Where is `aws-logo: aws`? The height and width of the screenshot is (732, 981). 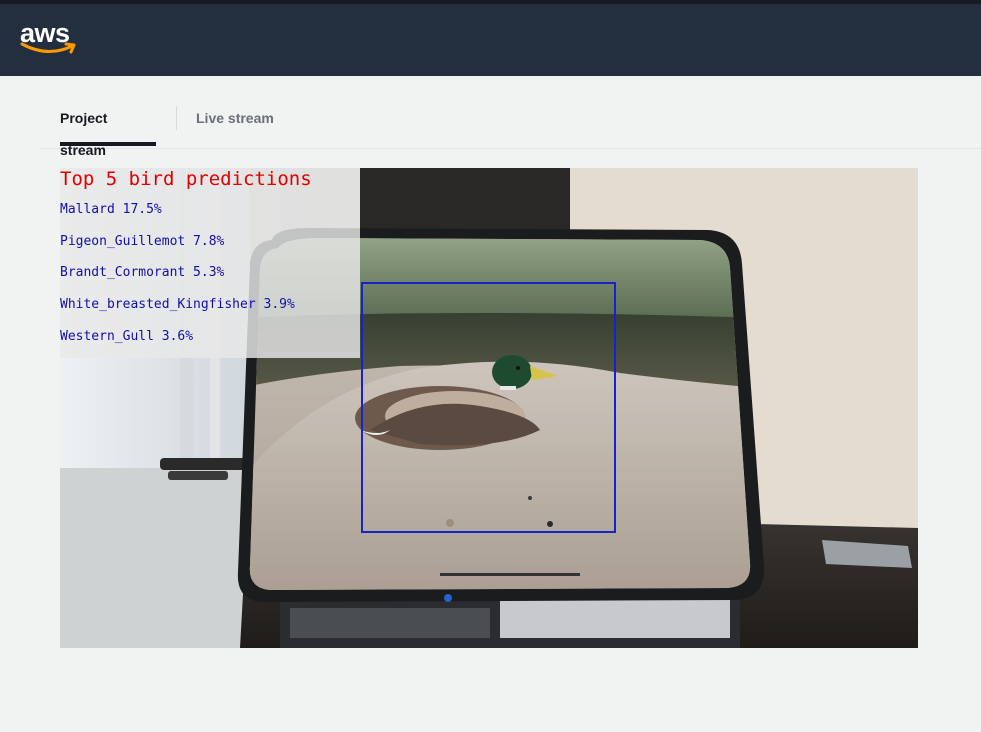 aws-logo: aws is located at coordinates (50, 41).